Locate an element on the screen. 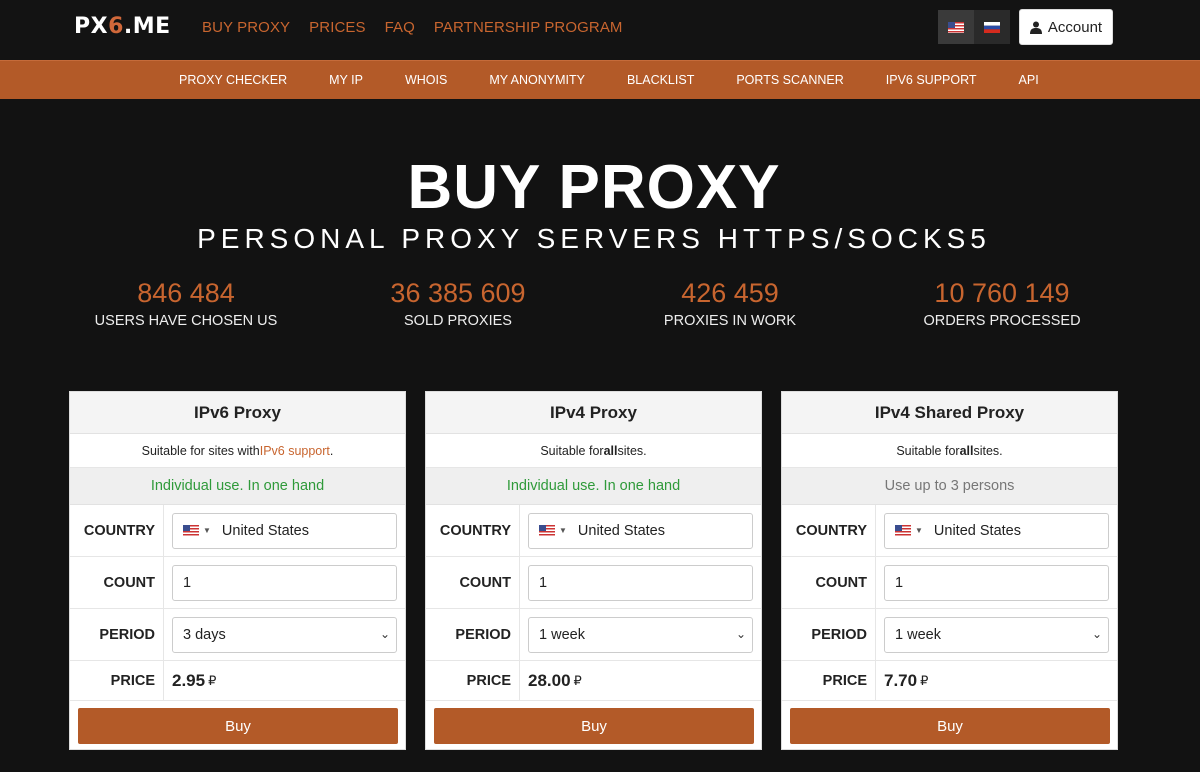  price-row: PRICE 2.95 ₽ is located at coordinates (237, 681).